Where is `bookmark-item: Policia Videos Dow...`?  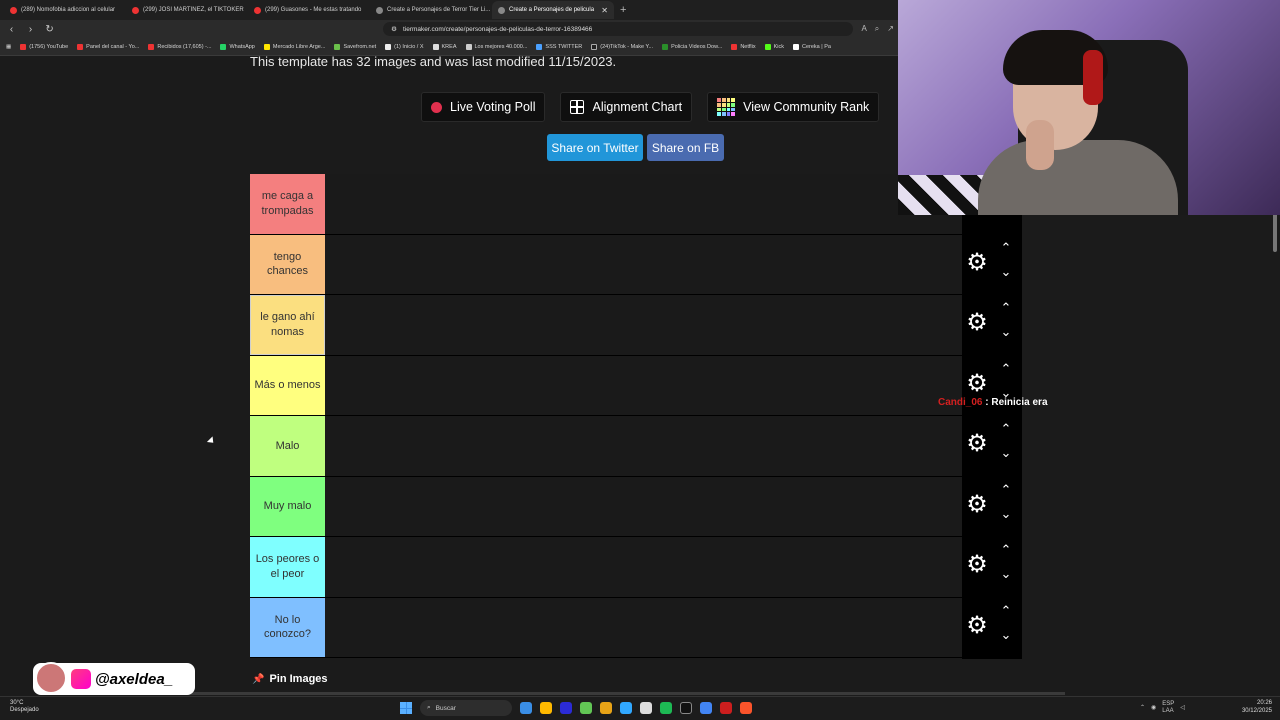
bookmark-item: Policia Videos Dow... is located at coordinates (692, 46).